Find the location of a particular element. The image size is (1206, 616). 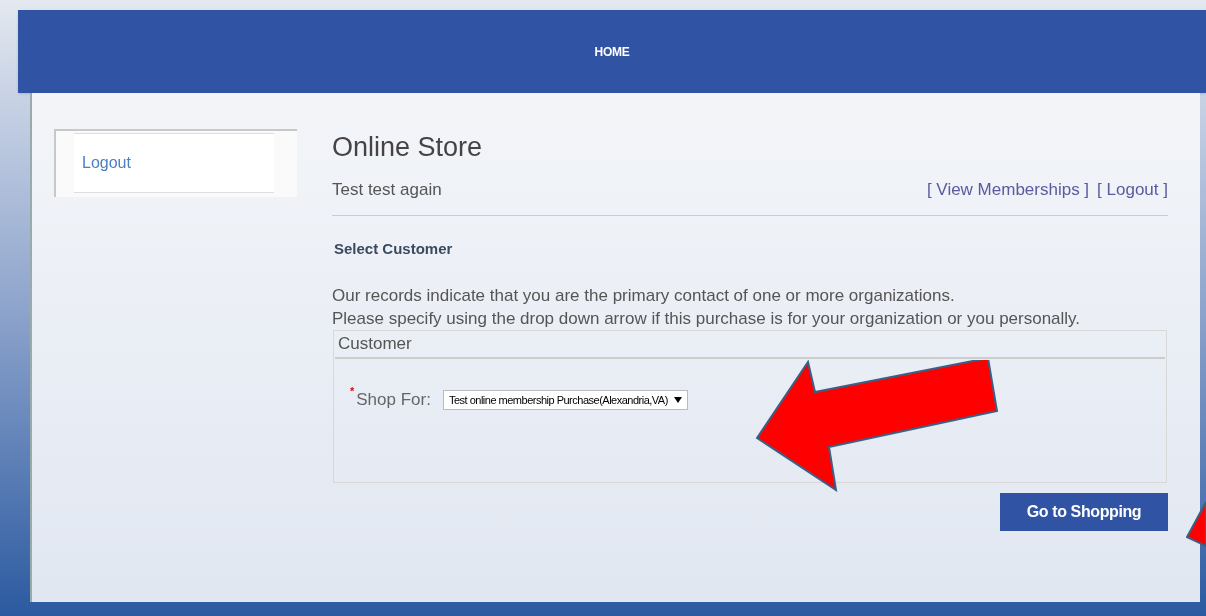

intro-text: Please specify using the drop down arrow if this purchase is for your organization or you personally. is located at coordinates (707, 319).